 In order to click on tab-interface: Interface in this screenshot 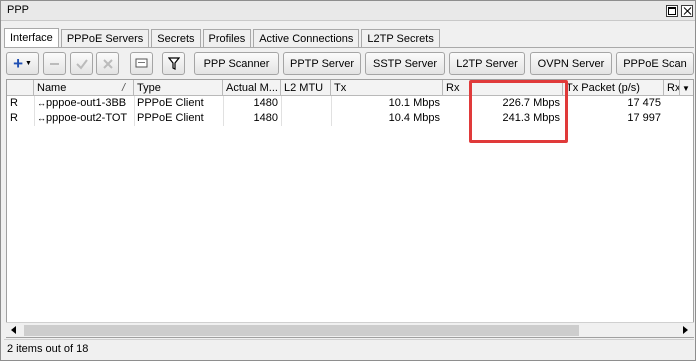, I will do `click(31, 38)`.